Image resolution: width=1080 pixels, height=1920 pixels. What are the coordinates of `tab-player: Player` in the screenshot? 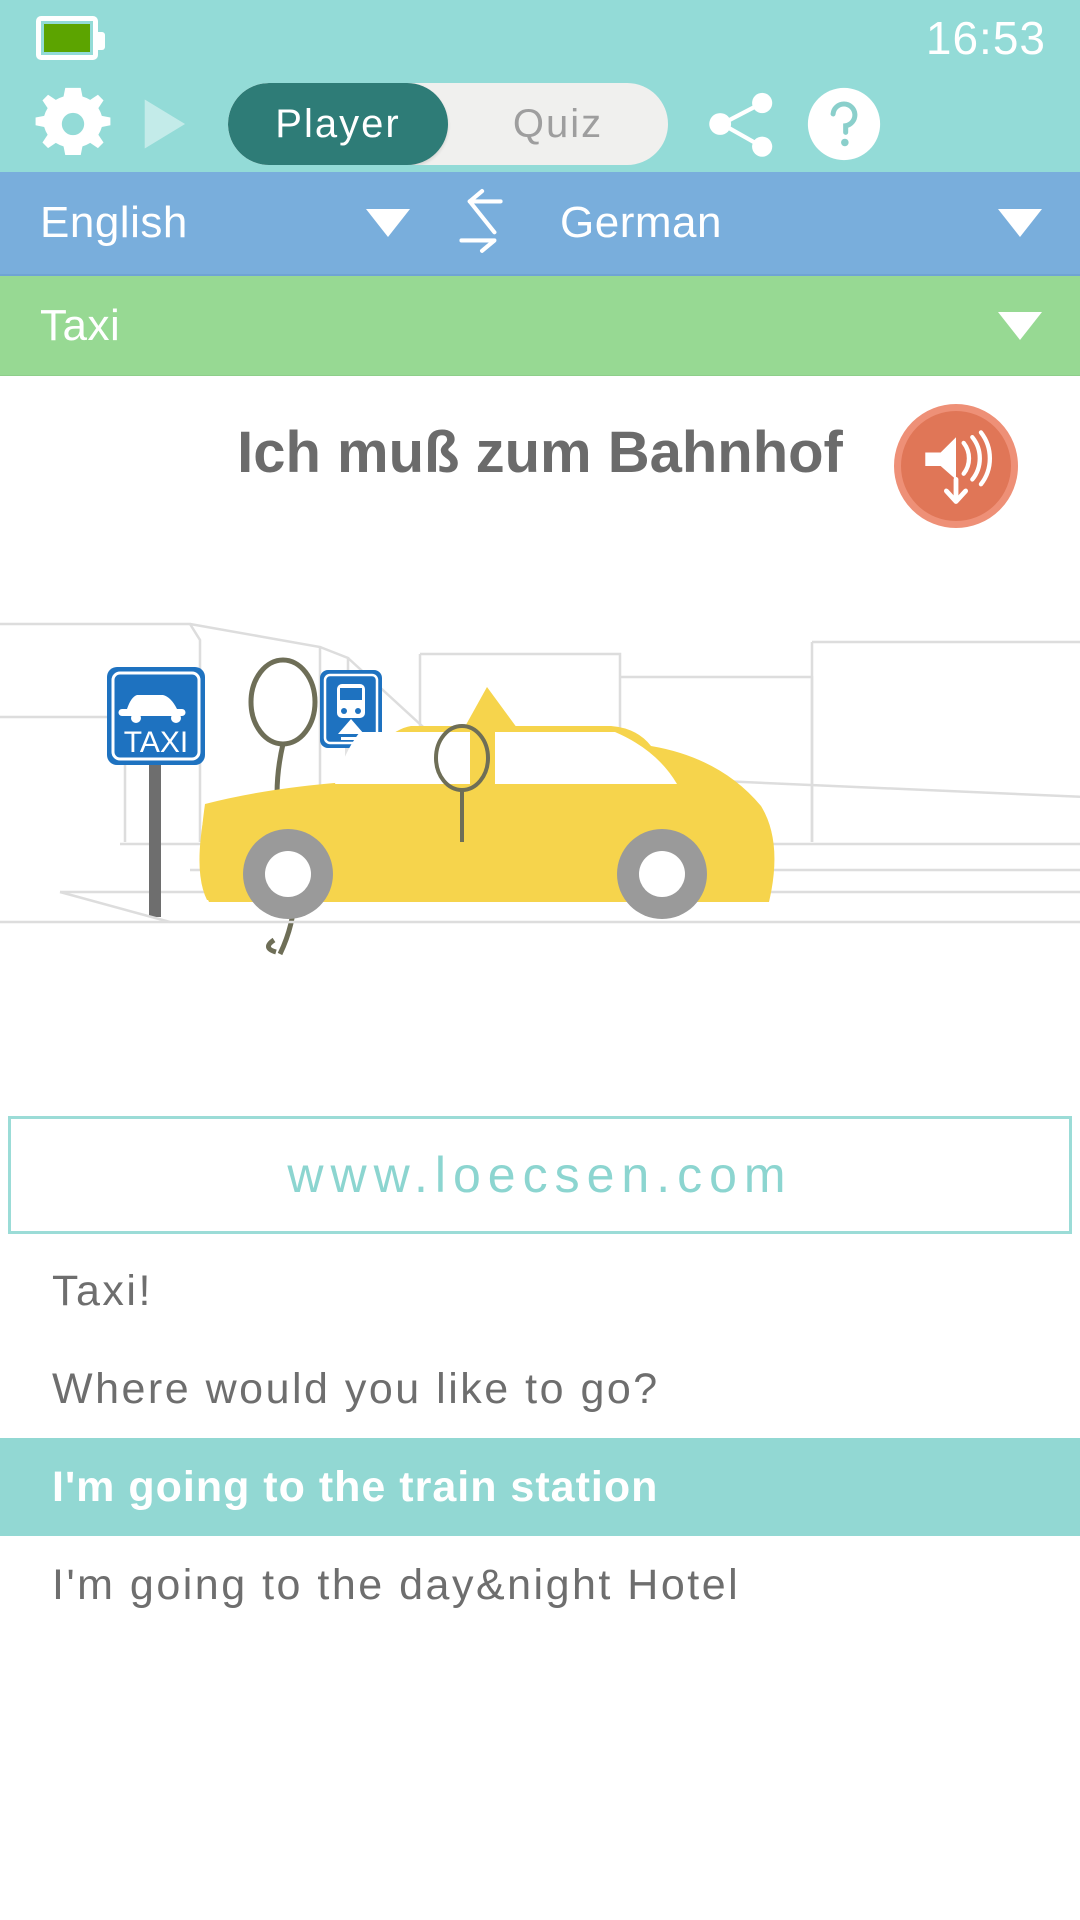 It's located at (338, 124).